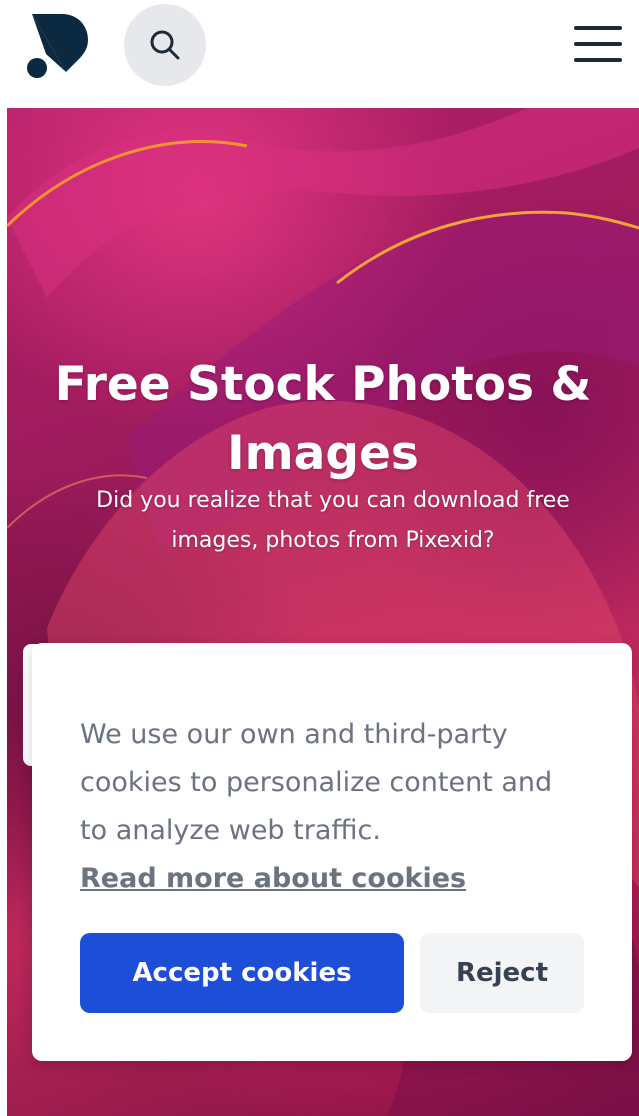 The width and height of the screenshot is (639, 1116). I want to click on hero-title: Free Stock Photos & Images, so click(323, 419).